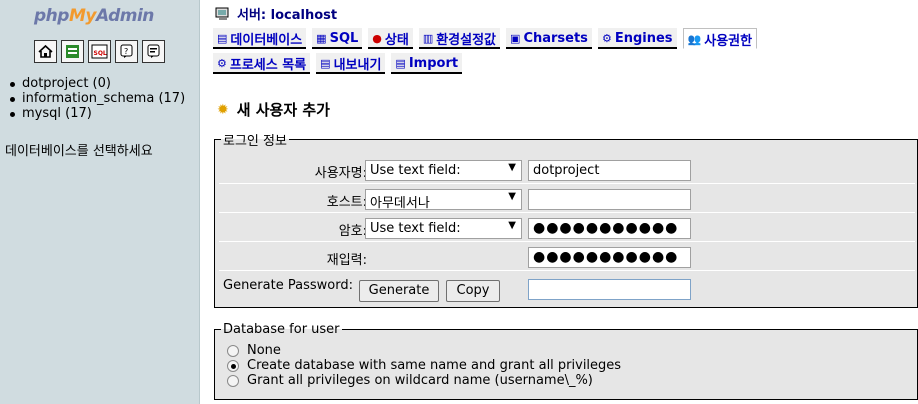 This screenshot has width=918, height=404. Describe the element at coordinates (325, 63) in the screenshot. I see `export-icon: ▤` at that location.